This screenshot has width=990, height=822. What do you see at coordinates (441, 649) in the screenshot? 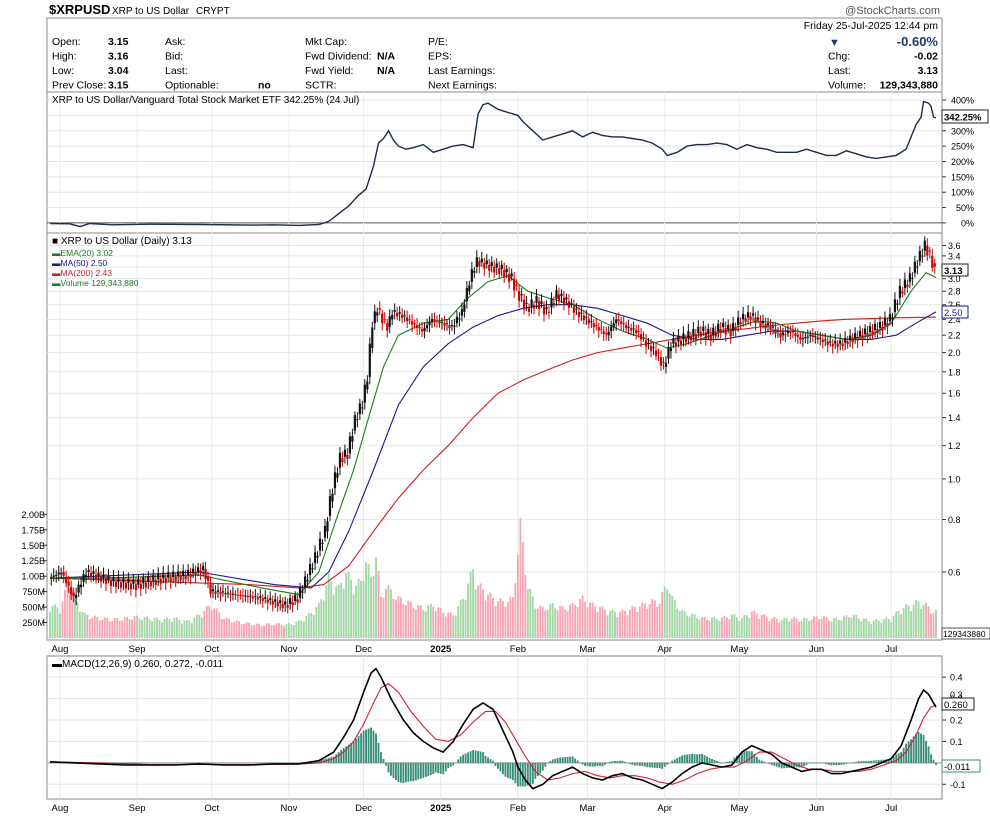
I see `x-axis-month-label: 2025` at bounding box center [441, 649].